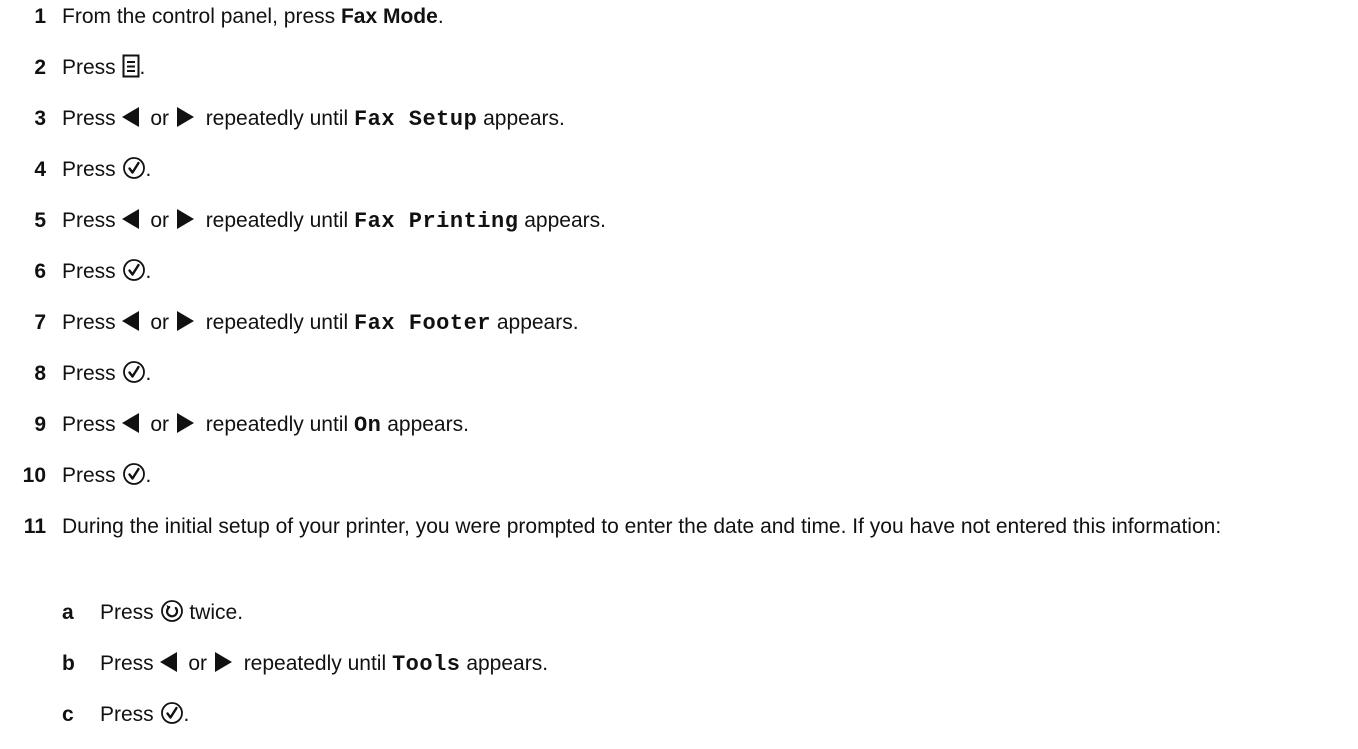 The height and width of the screenshot is (749, 1358). Describe the element at coordinates (75, 374) in the screenshot. I see `step-8: 8 Press .` at that location.